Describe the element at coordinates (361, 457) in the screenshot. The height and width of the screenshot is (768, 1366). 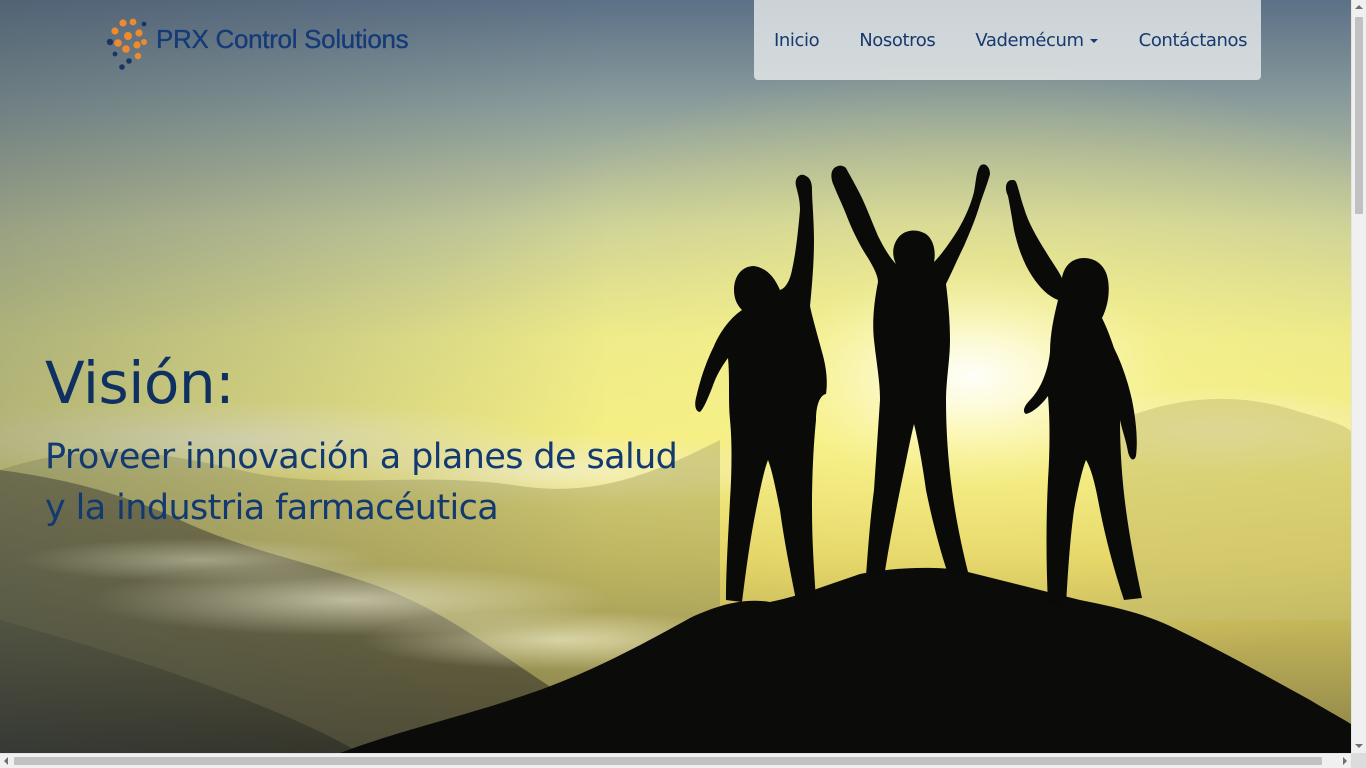
I see `hero-description-line-1: Proveer innovación a planes de salud` at that location.